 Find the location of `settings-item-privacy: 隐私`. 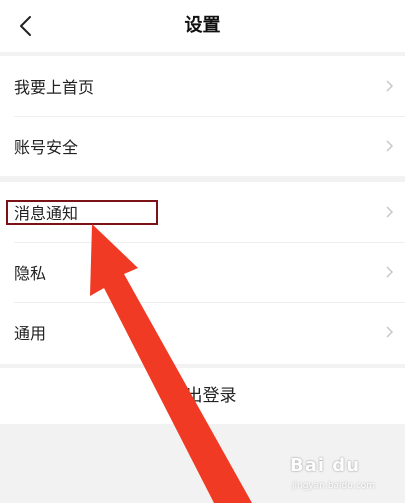

settings-item-privacy: 隐私 is located at coordinates (202, 272).